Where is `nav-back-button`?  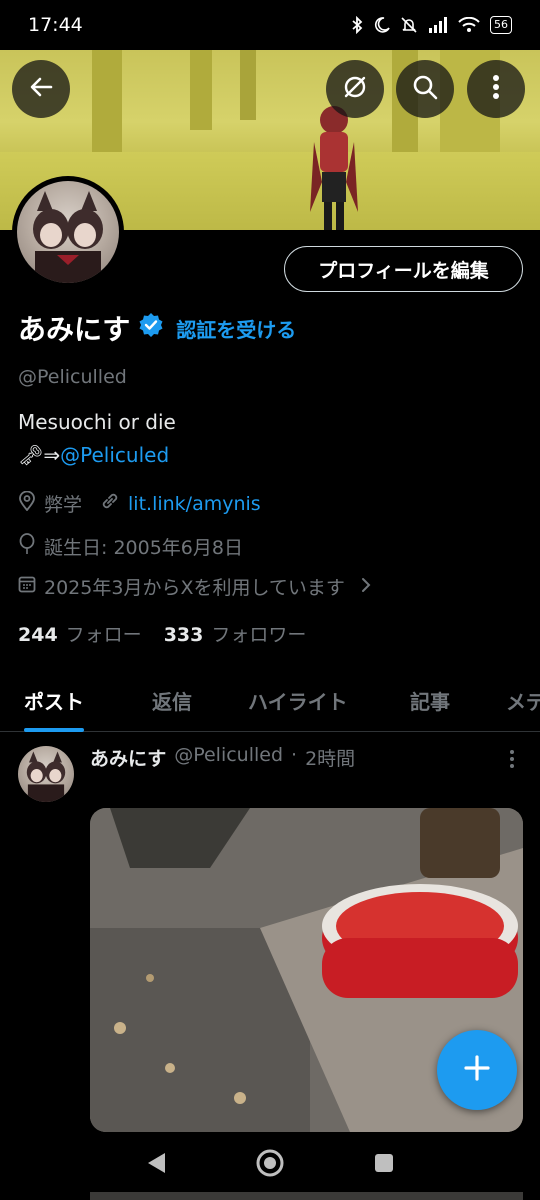
nav-back-button is located at coordinates (156, 1165).